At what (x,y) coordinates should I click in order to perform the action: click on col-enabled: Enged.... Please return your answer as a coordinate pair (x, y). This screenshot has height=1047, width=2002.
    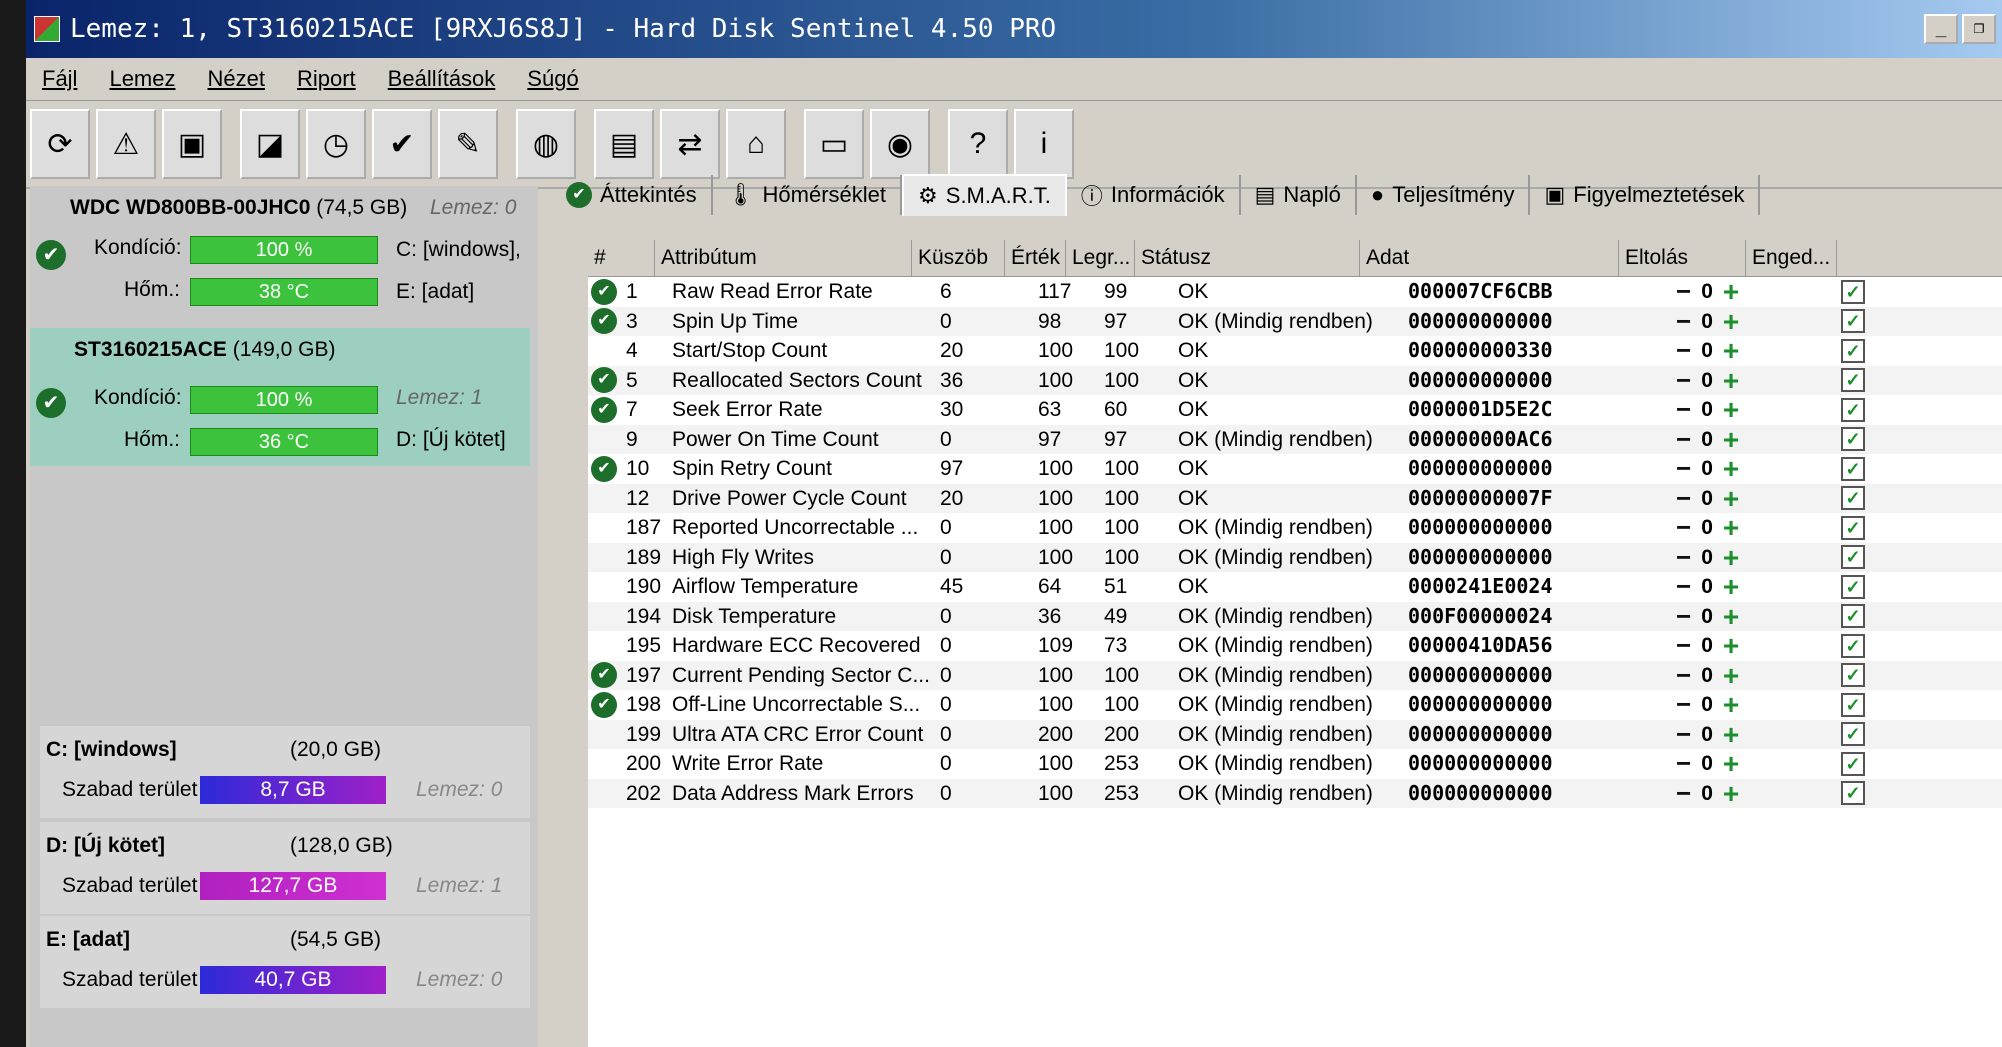
    Looking at the image, I should click on (1791, 258).